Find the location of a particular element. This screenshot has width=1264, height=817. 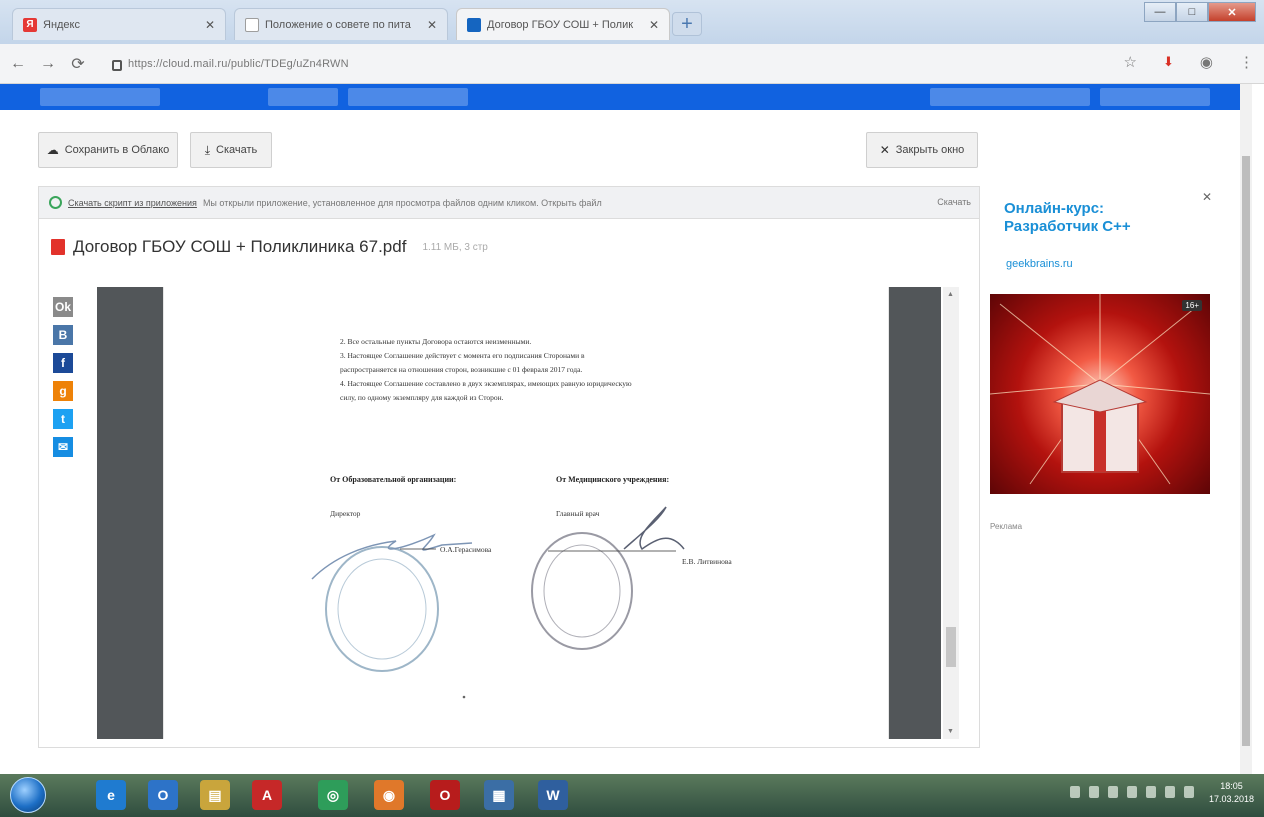

left-stamp-icon is located at coordinates (382, 609).